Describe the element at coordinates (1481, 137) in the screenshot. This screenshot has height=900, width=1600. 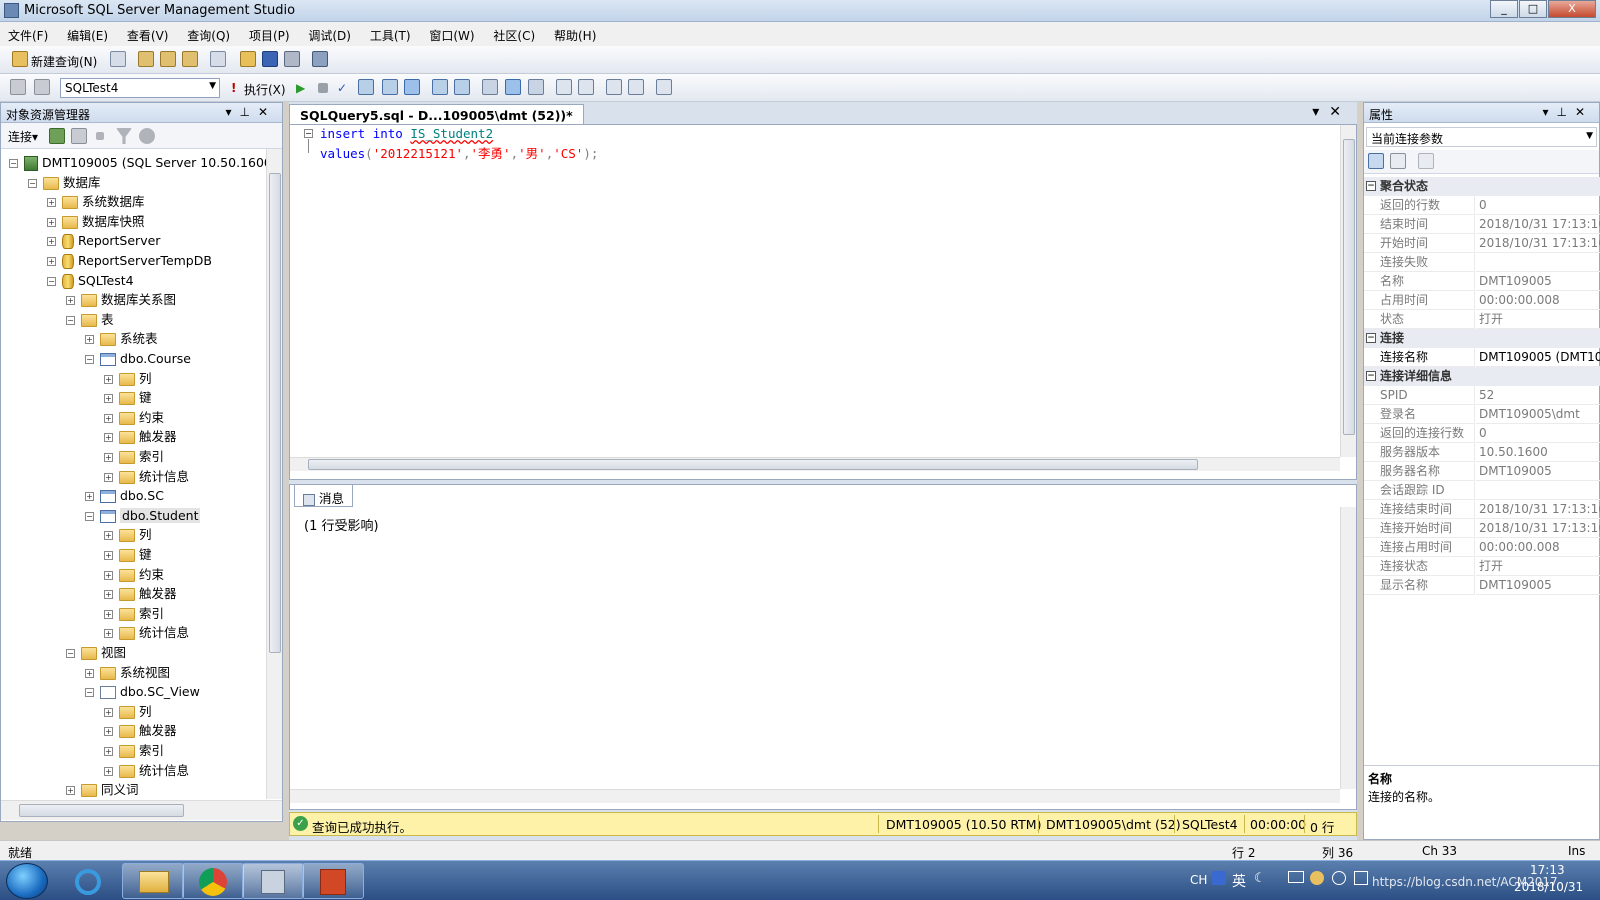
I see `properties-object-combo: 当前连接参数 ▼` at that location.